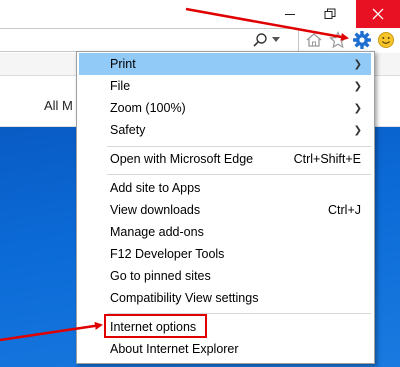 The width and height of the screenshot is (400, 367). I want to click on favorites-star-icon, so click(338, 40).